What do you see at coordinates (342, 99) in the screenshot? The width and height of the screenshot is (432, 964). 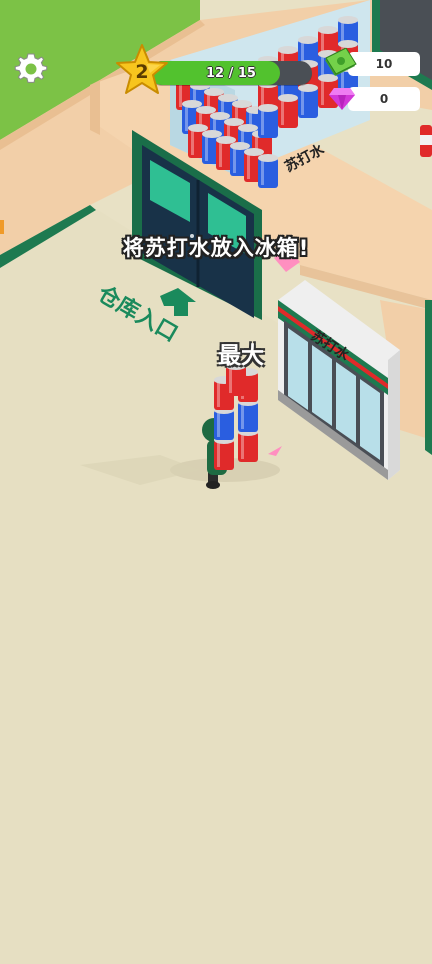 I see `gem-icon` at bounding box center [342, 99].